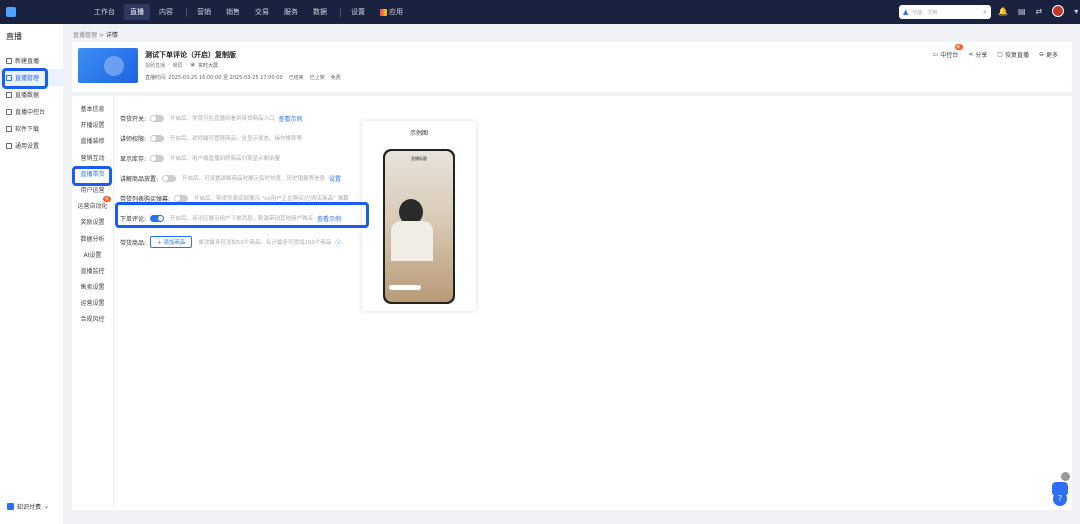 This screenshot has width=1080, height=524. What do you see at coordinates (181, 198) in the screenshot?
I see `purchase-barrage-toggle` at bounding box center [181, 198].